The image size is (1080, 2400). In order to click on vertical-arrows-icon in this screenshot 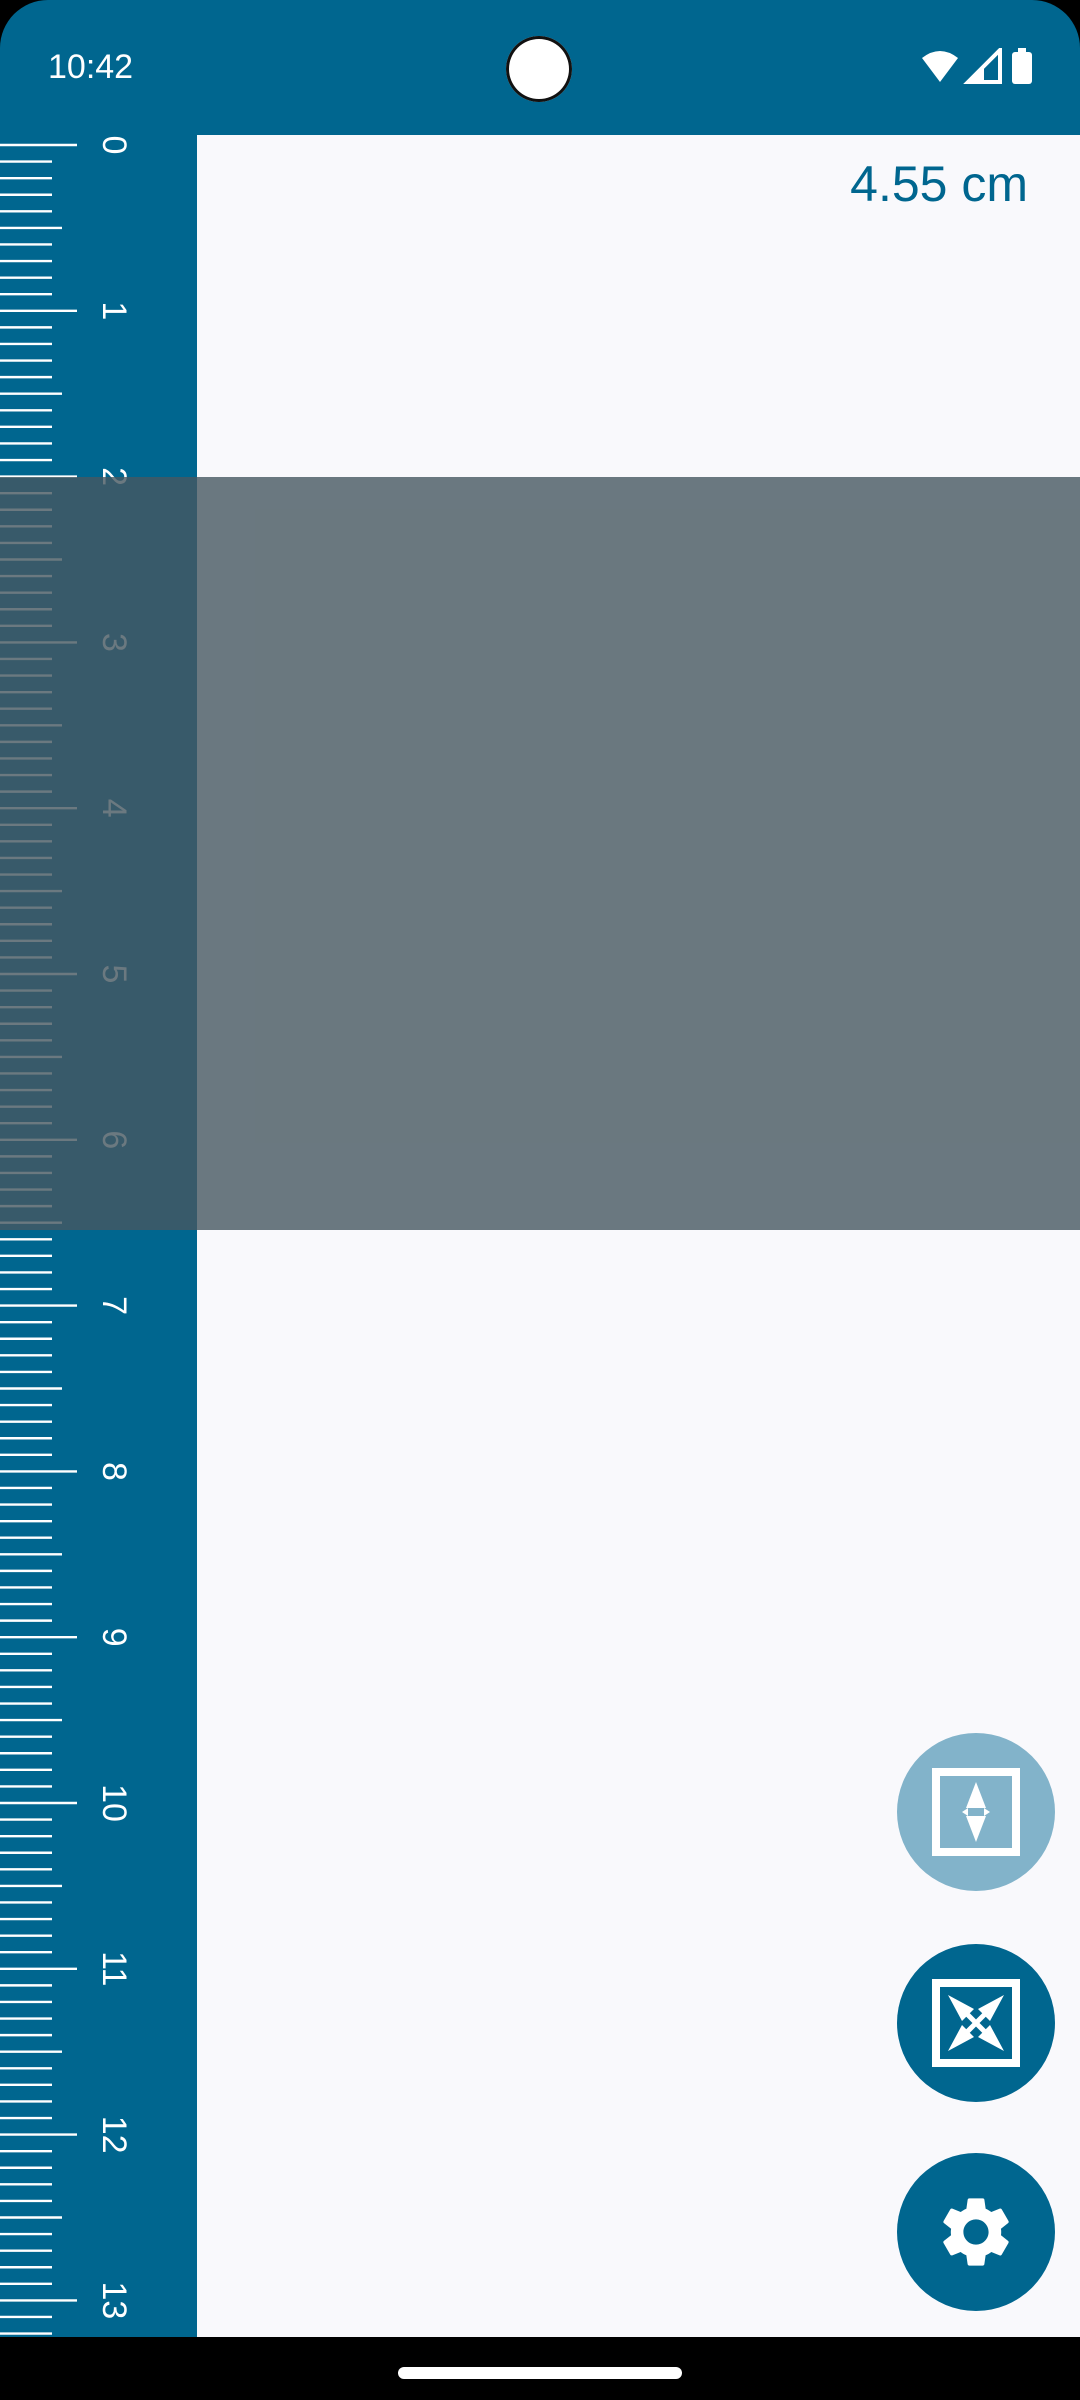, I will do `click(976, 1812)`.